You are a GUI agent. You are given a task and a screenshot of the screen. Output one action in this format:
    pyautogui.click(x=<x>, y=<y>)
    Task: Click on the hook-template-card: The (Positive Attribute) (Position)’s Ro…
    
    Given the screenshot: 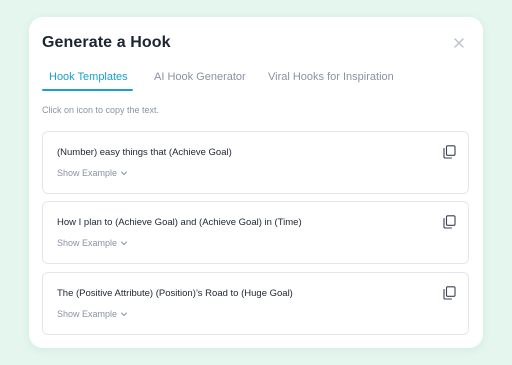 What is the action you would take?
    pyautogui.click(x=255, y=303)
    